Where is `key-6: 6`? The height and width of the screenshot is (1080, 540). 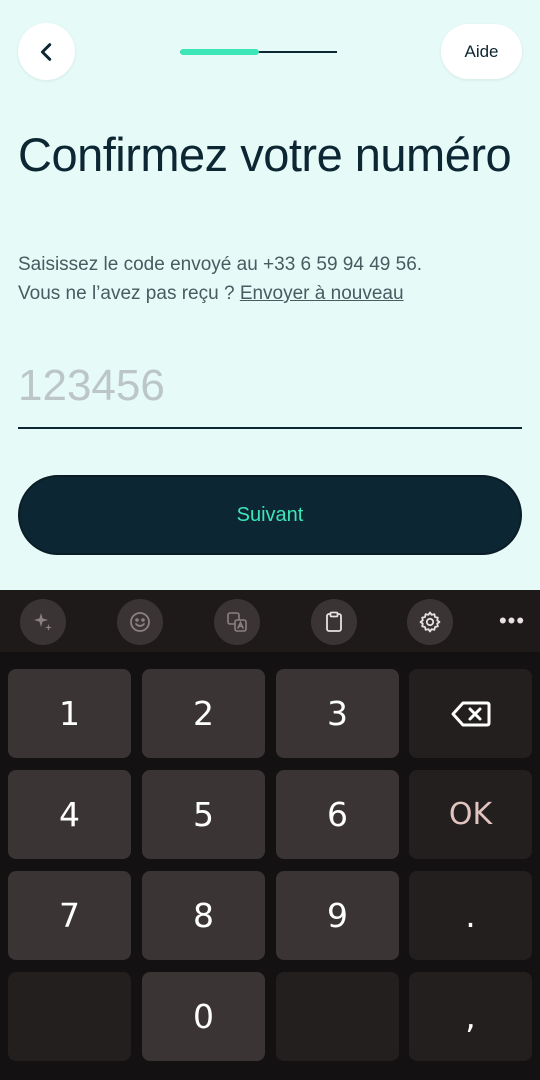
key-6: 6 is located at coordinates (337, 814).